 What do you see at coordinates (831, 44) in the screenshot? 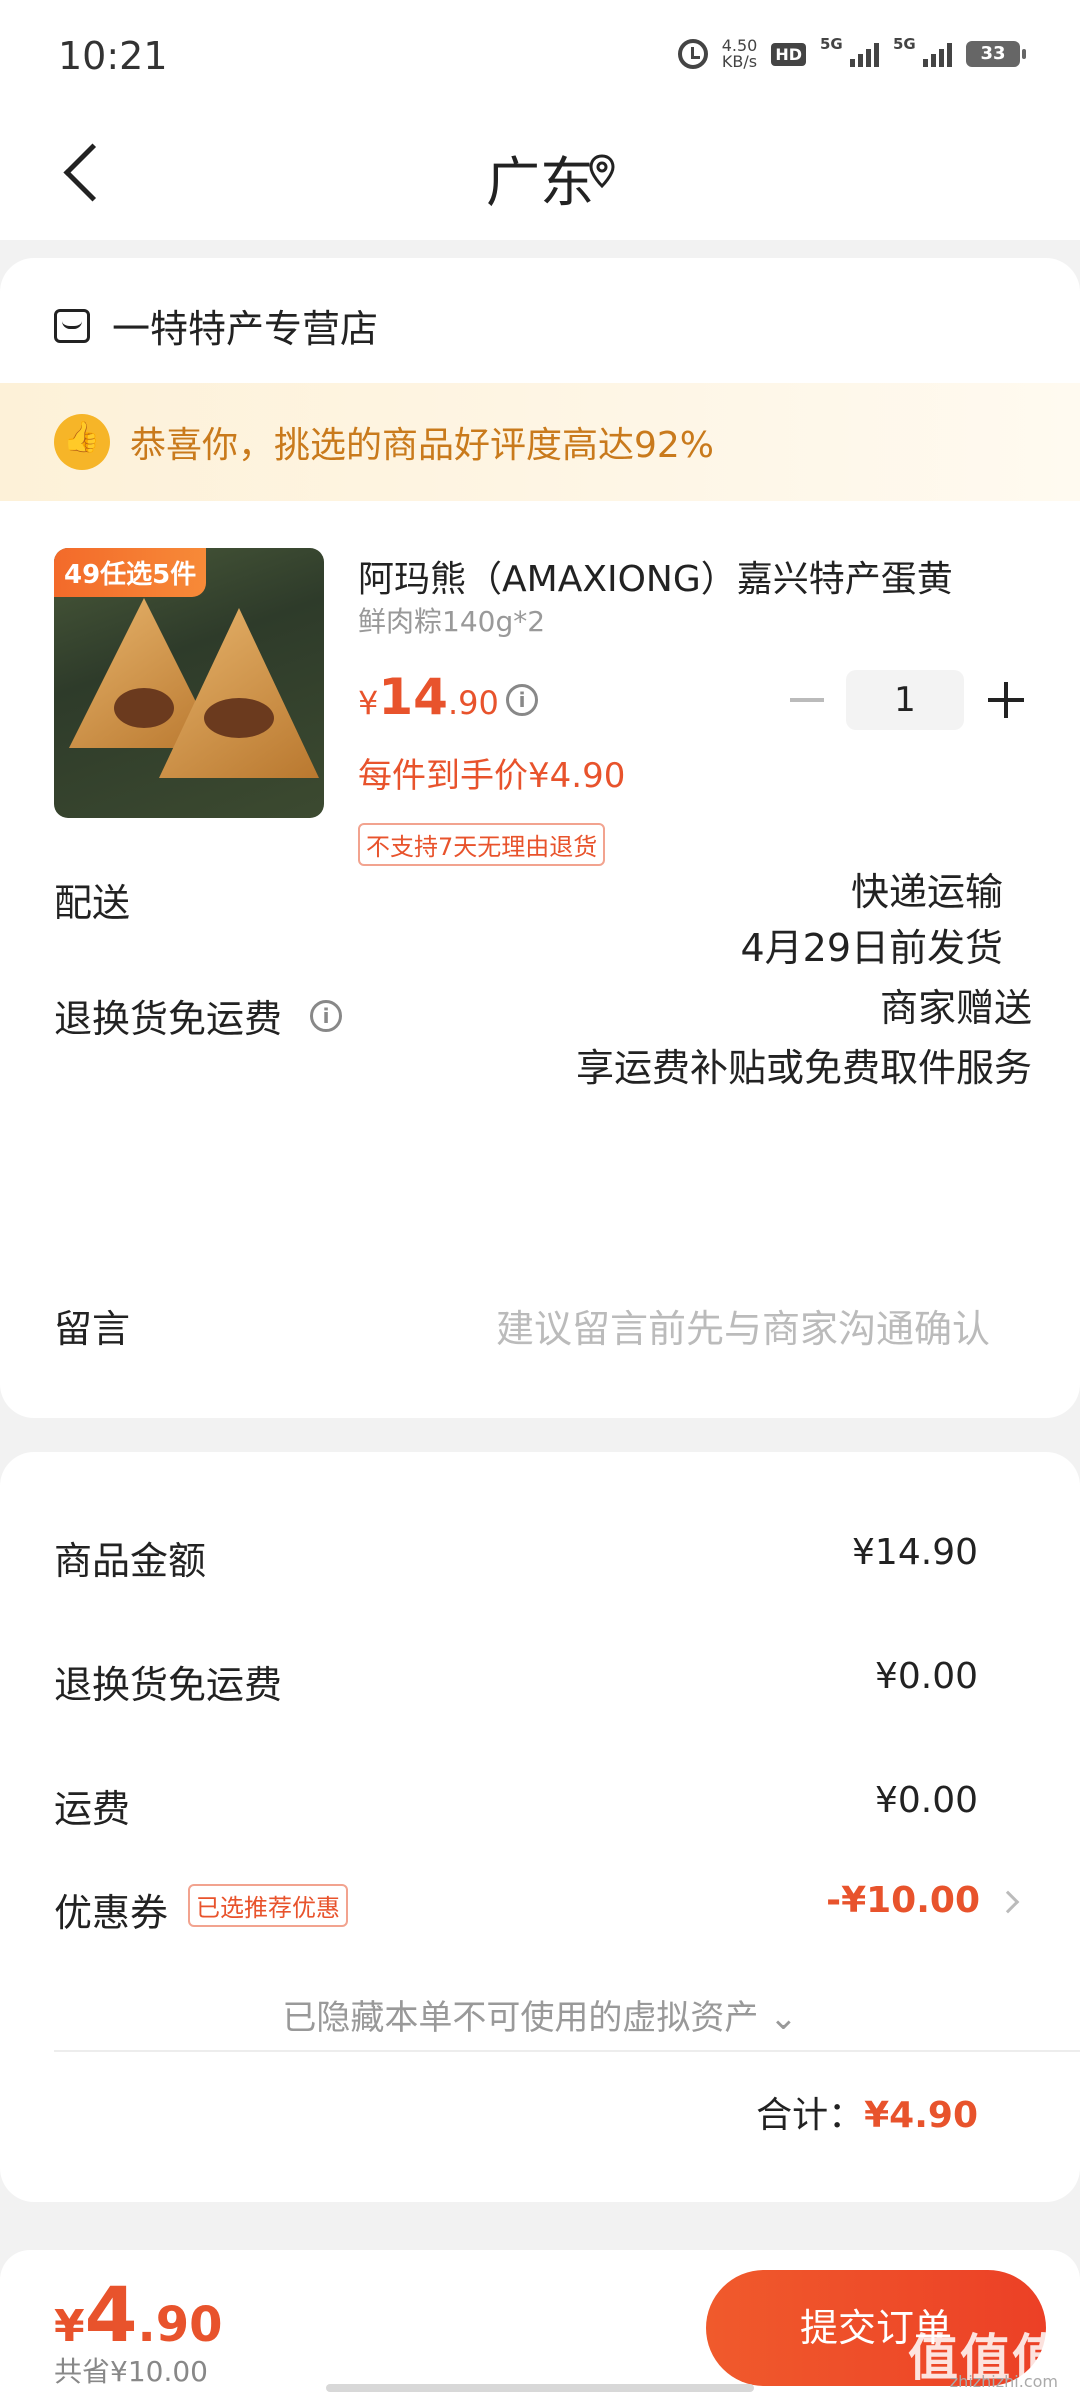
I see `signal-label: 5G` at bounding box center [831, 44].